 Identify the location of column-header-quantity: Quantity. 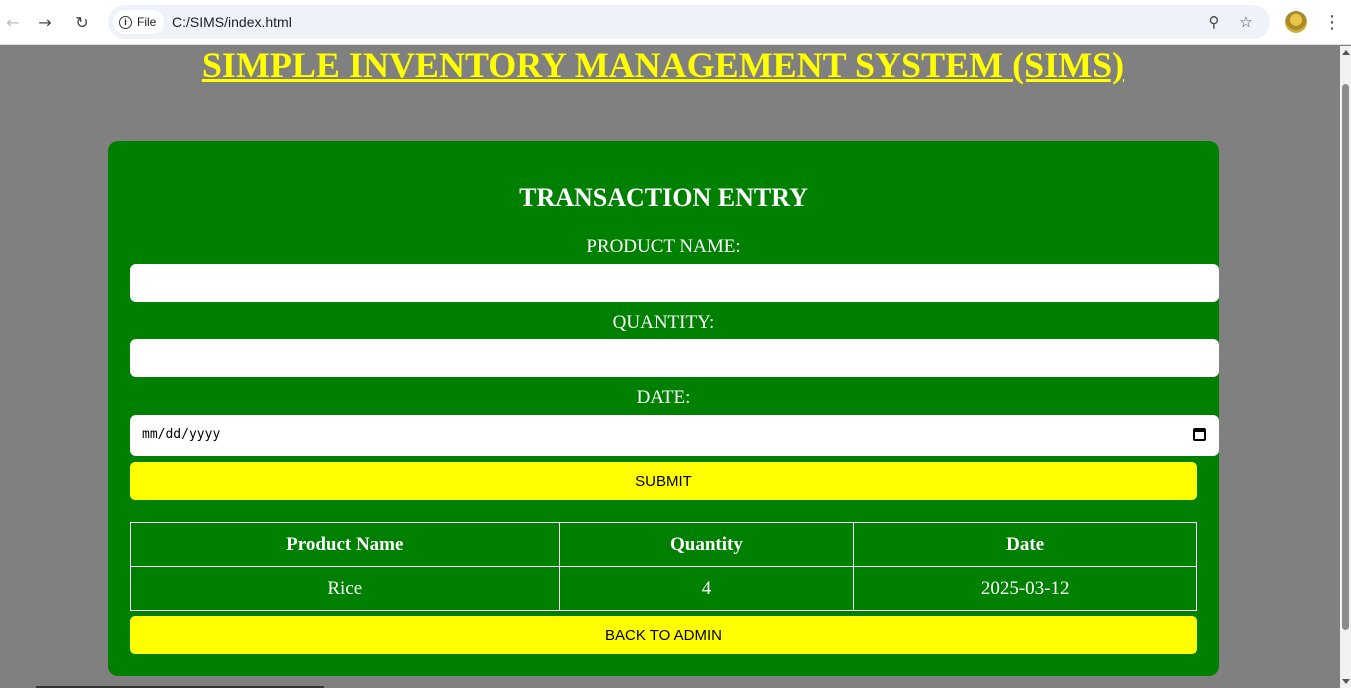
(706, 544).